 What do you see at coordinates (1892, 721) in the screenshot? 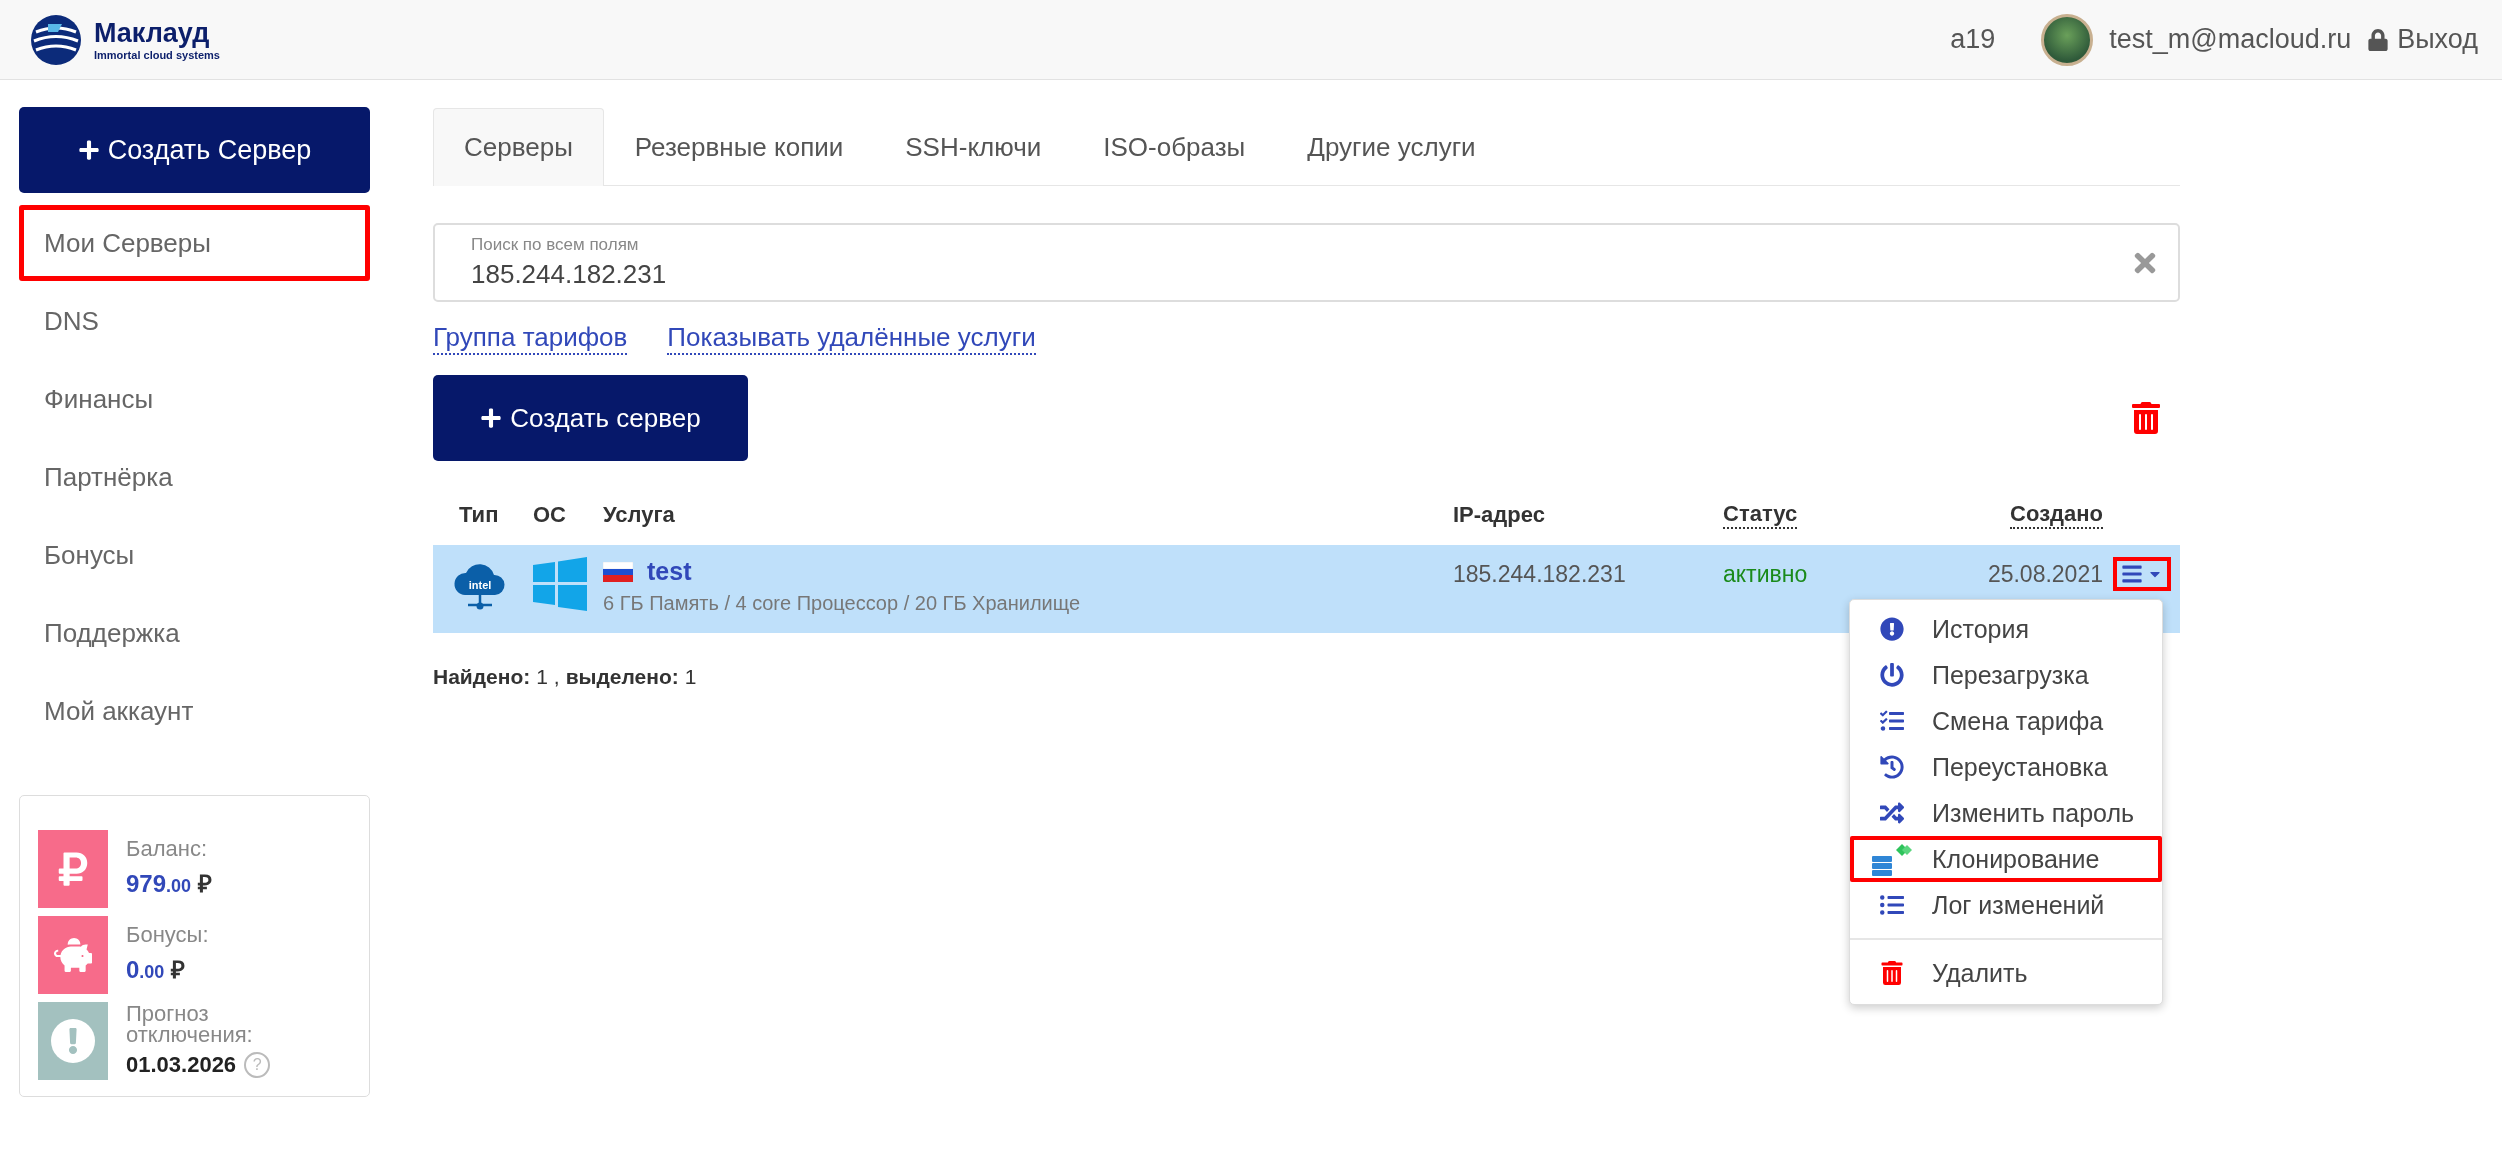
I see `checklist-icon` at bounding box center [1892, 721].